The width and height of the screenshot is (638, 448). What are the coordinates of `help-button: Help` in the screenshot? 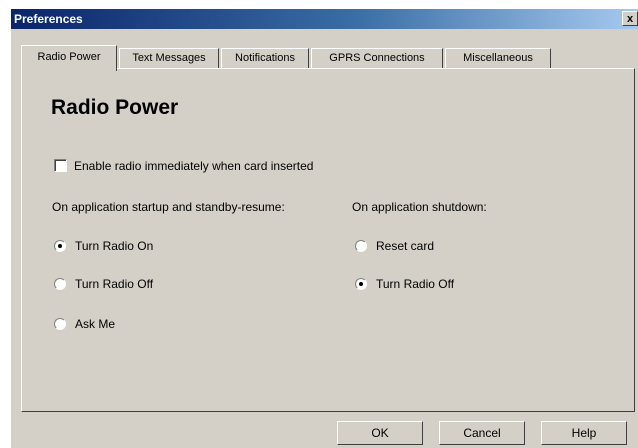 It's located at (584, 433).